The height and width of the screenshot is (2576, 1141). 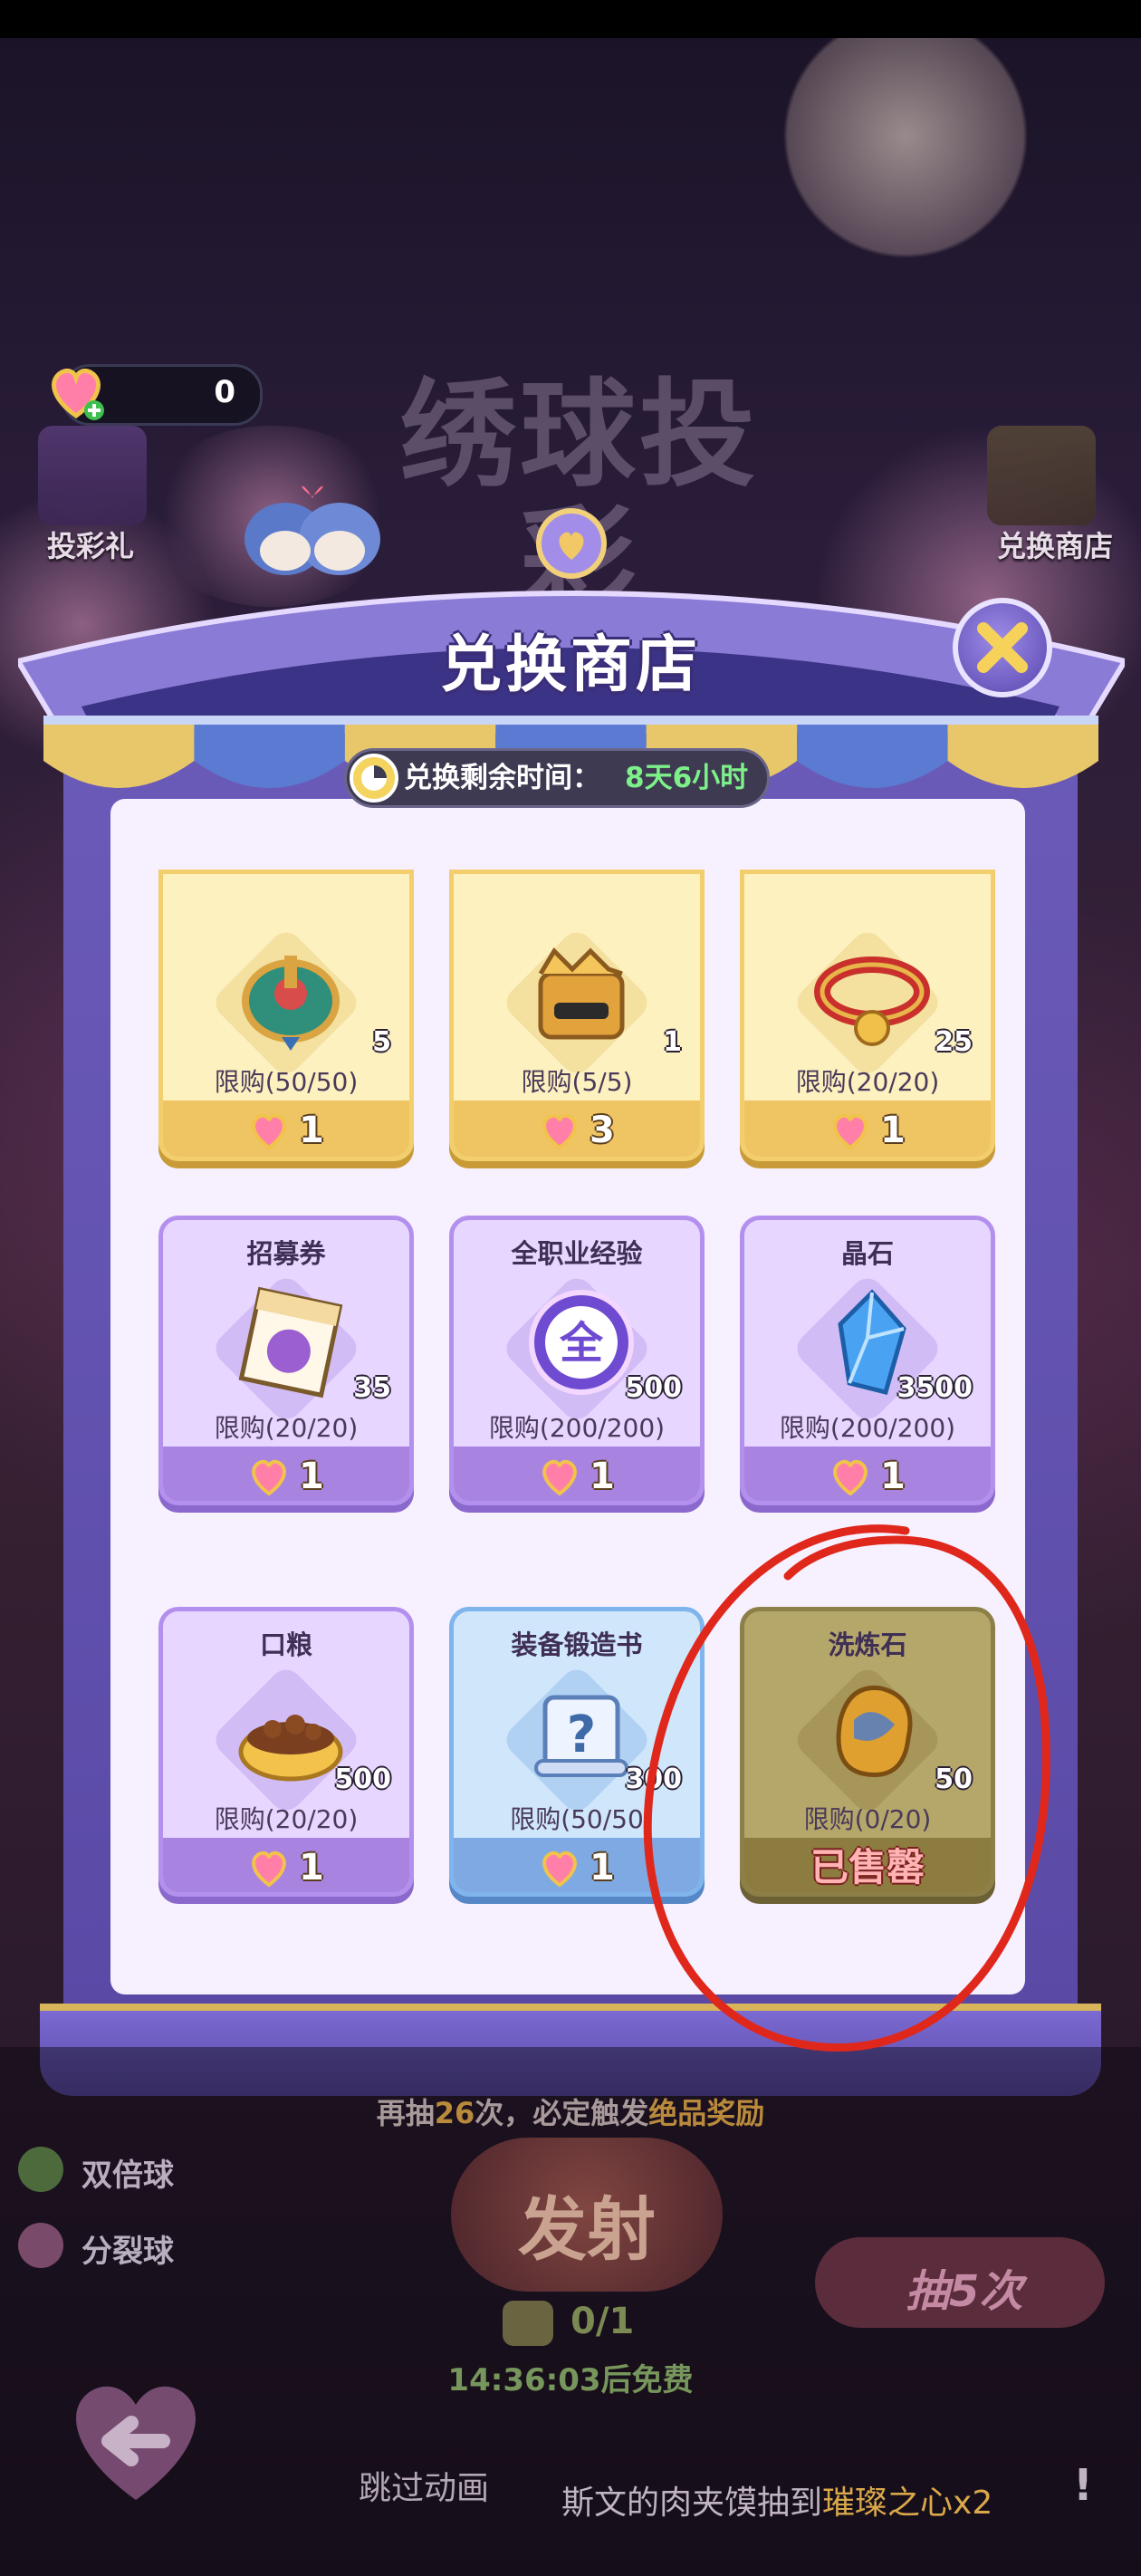 What do you see at coordinates (128, 2172) in the screenshot?
I see `double-ball-label: 双倍球` at bounding box center [128, 2172].